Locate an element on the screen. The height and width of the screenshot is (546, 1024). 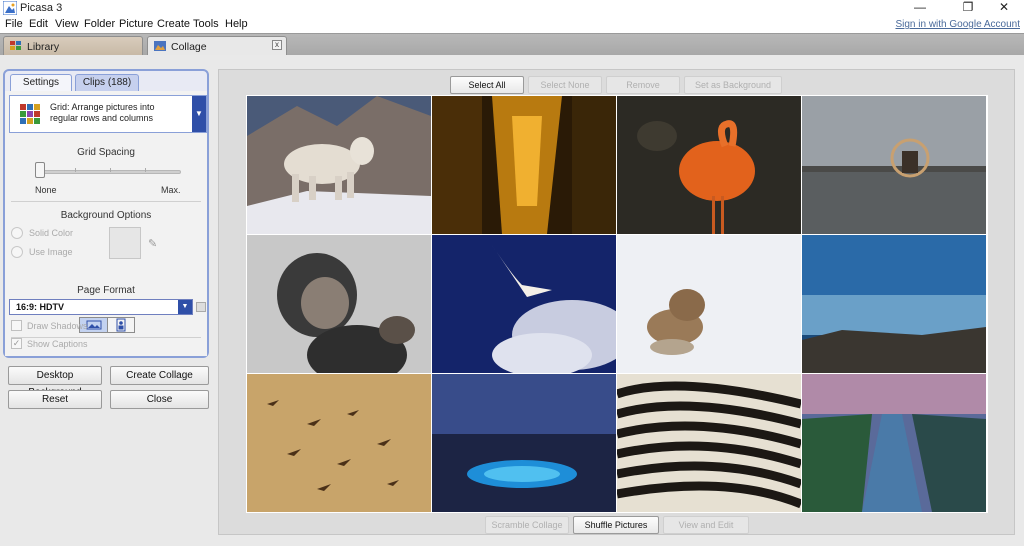
diver-image is located at coordinates (894, 165).